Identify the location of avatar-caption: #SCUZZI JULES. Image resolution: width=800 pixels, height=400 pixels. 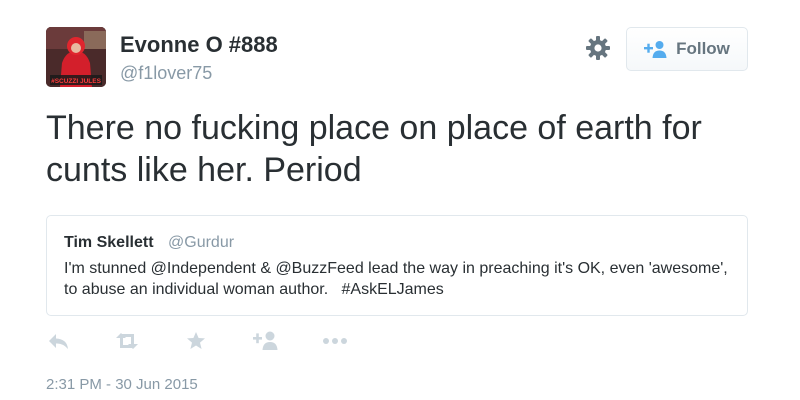
(76, 81).